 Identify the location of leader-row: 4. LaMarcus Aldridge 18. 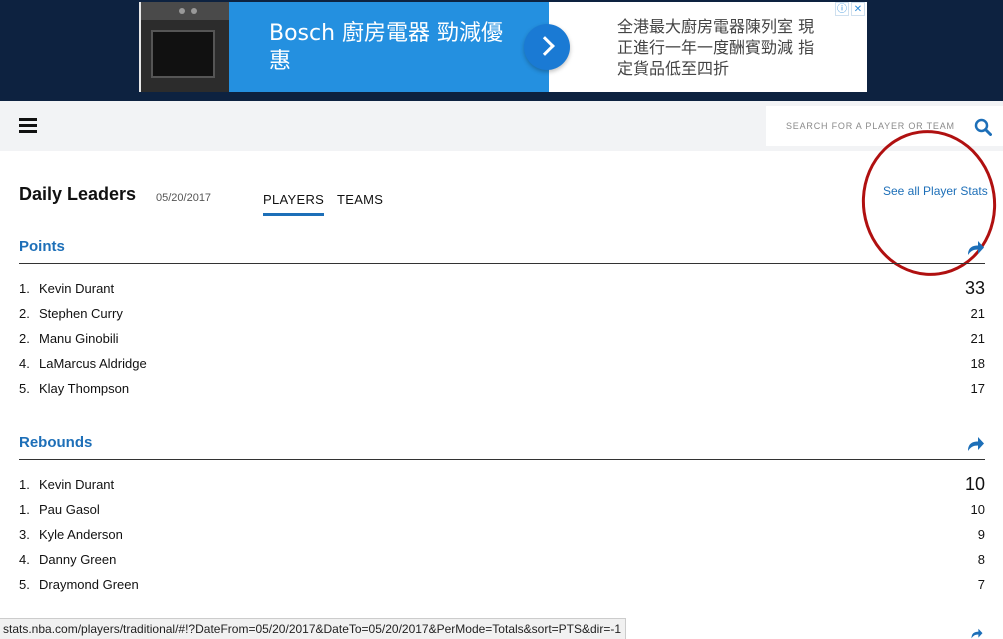
(502, 364).